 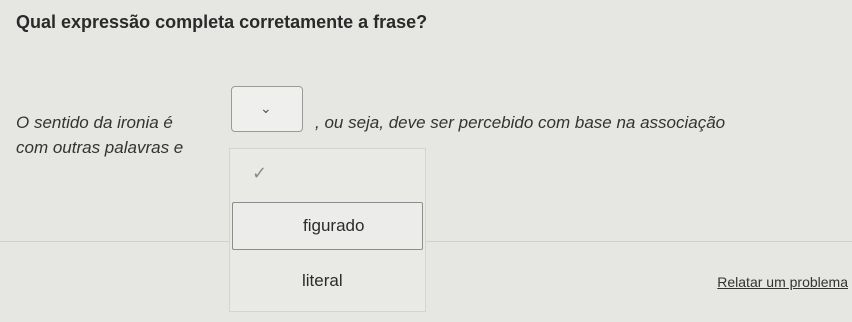 I want to click on divider, so click(x=426, y=241).